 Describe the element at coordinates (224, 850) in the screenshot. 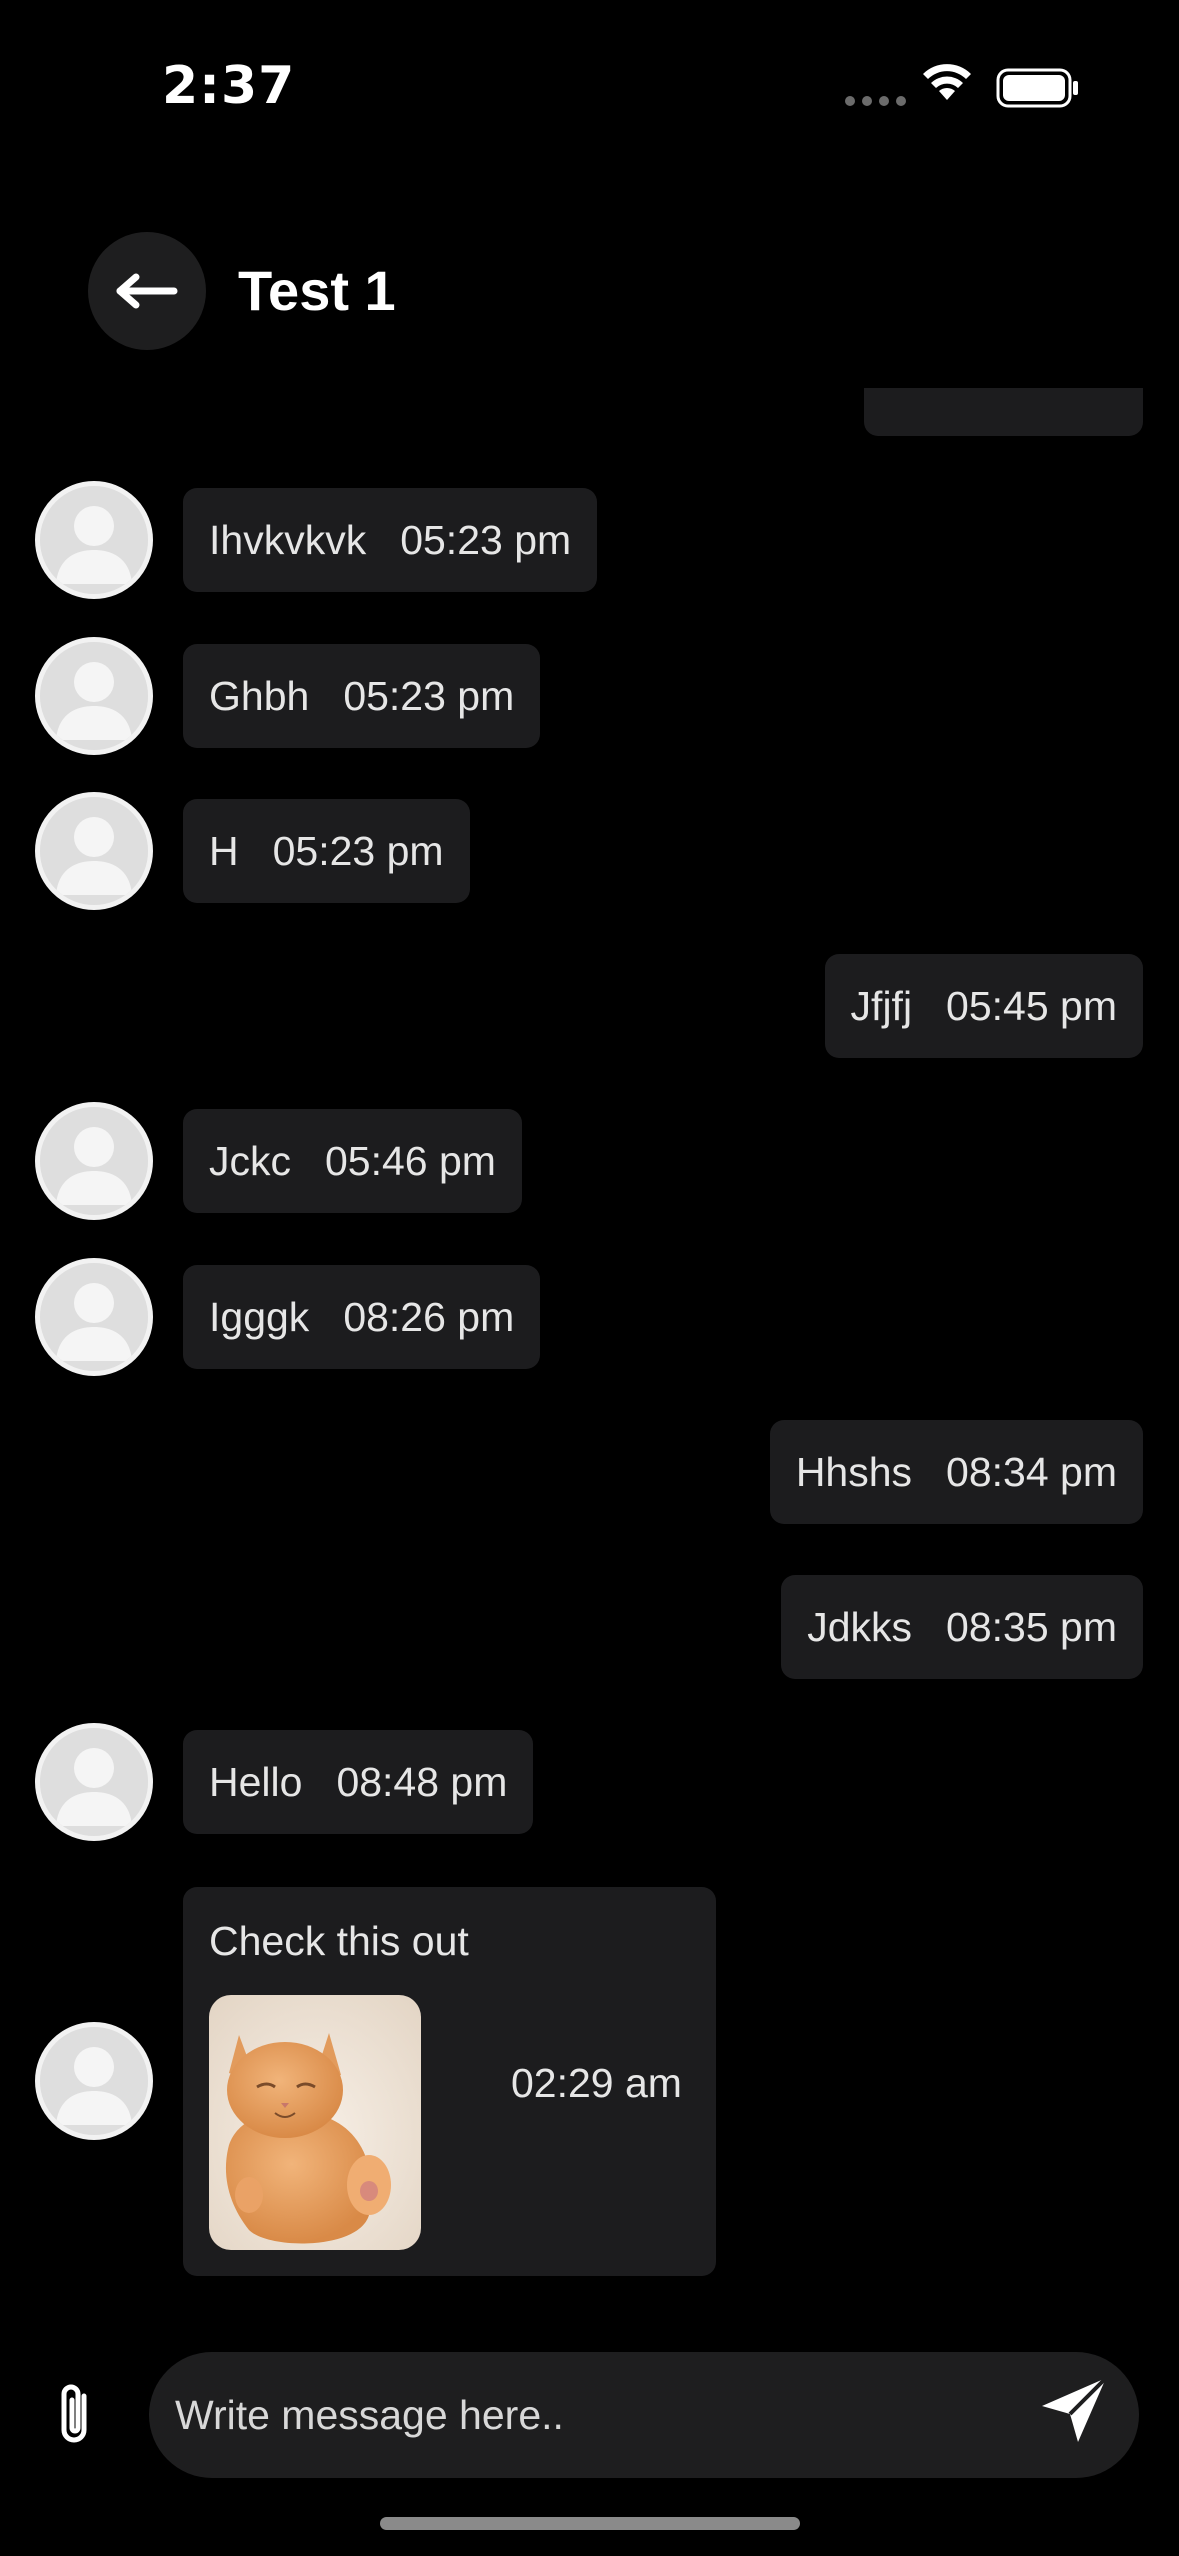

I see `message-text: H` at that location.